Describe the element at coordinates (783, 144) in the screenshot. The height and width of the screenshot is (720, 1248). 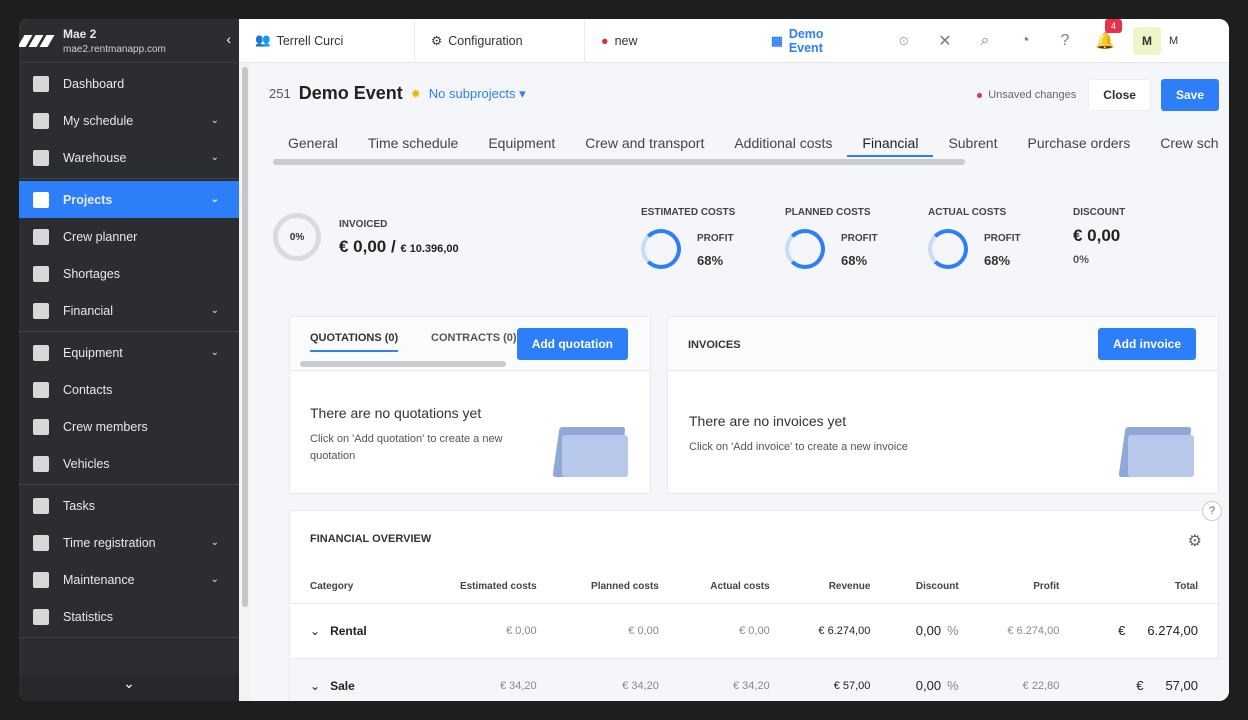
I see `tab-additional-costs: Additional costs` at that location.